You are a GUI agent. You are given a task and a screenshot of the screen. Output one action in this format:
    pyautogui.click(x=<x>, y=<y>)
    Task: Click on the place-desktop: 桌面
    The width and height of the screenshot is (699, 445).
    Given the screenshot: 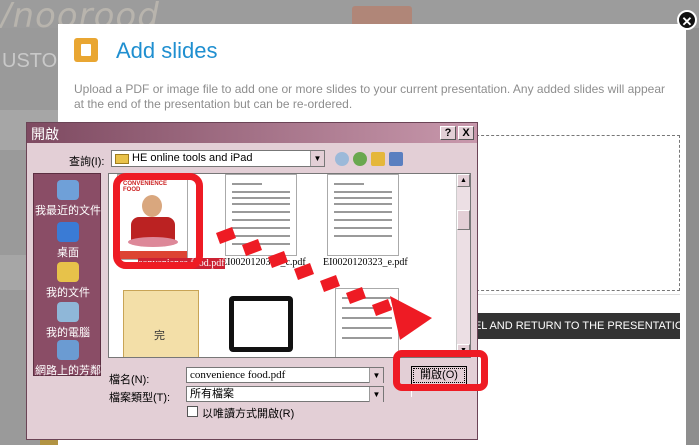 What is the action you would take?
    pyautogui.click(x=68, y=241)
    